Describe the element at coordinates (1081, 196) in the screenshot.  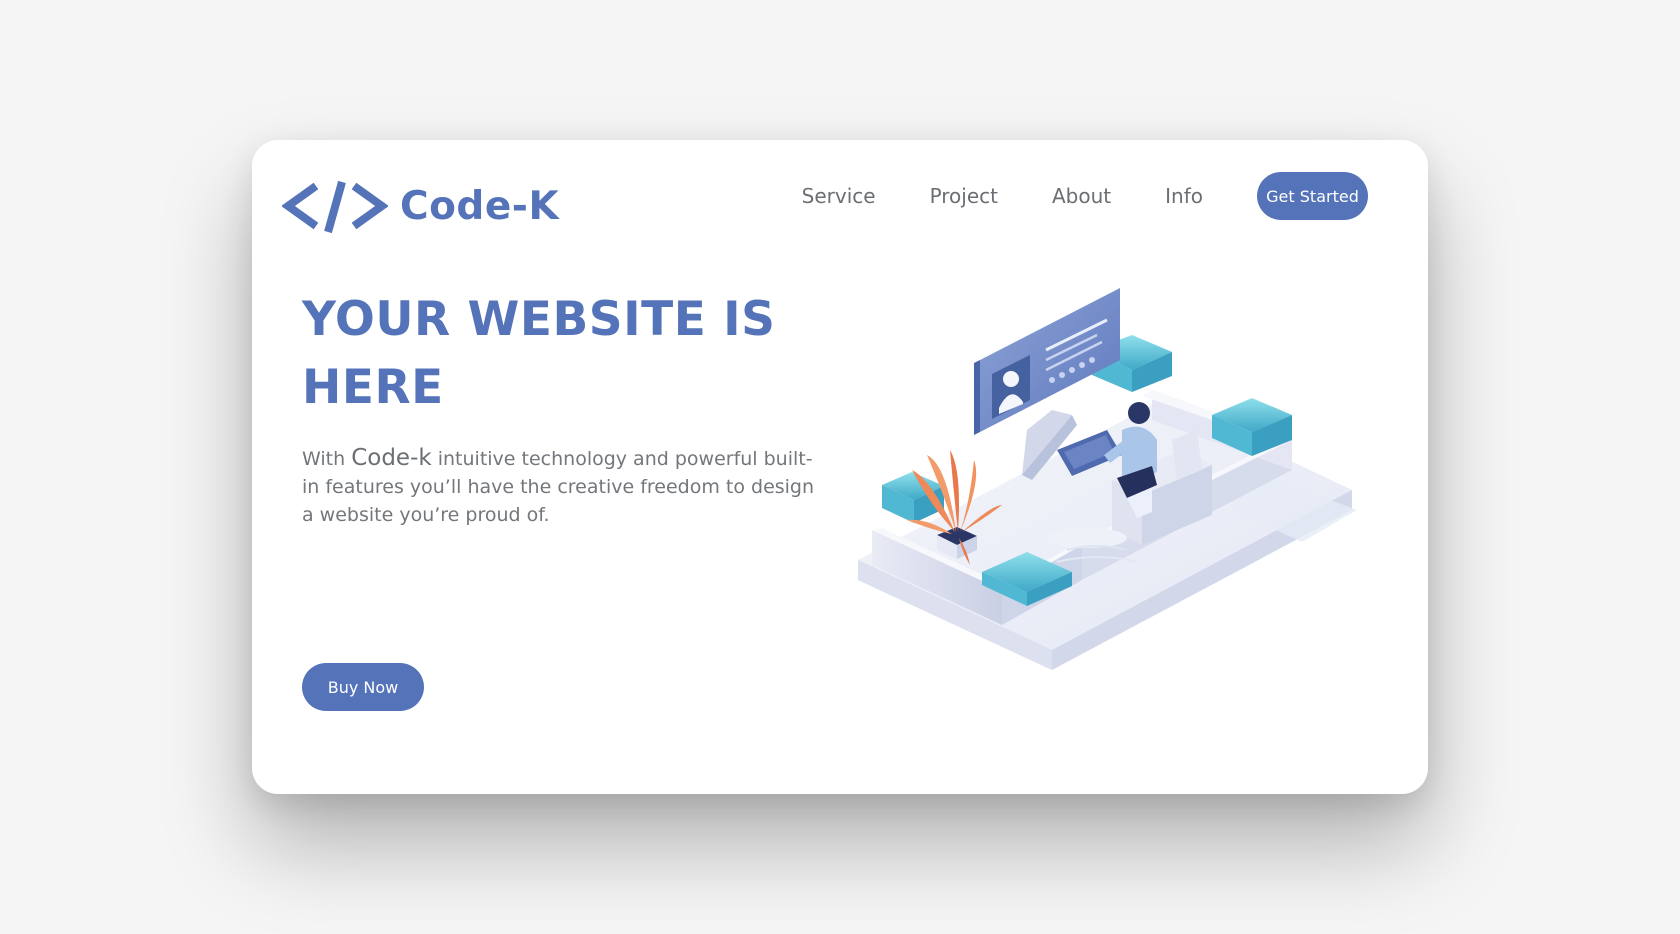
I see `nav-item-about: About` at that location.